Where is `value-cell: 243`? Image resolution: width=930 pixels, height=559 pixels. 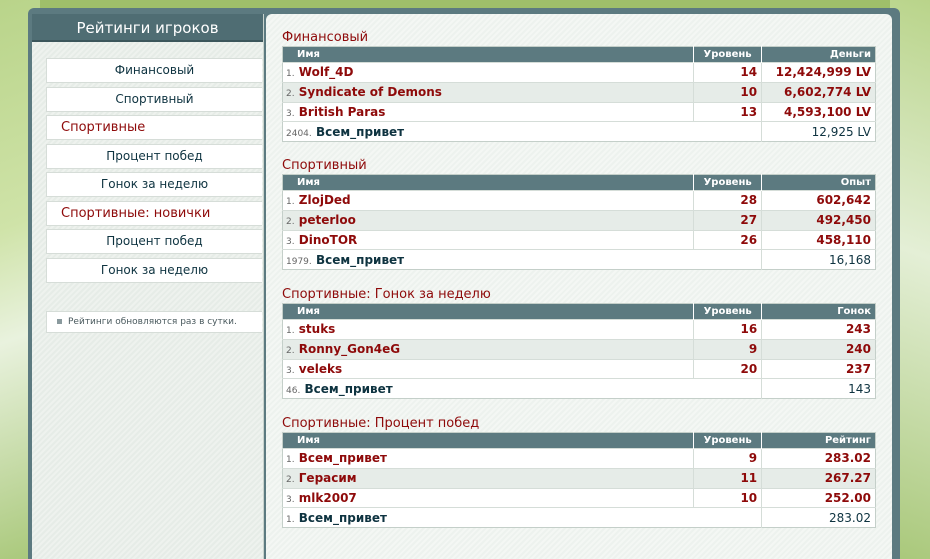 value-cell: 243 is located at coordinates (818, 329).